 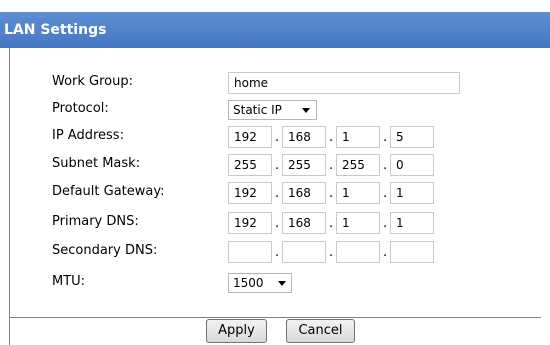 I want to click on default-gateway-octet-2: 168, so click(x=304, y=193).